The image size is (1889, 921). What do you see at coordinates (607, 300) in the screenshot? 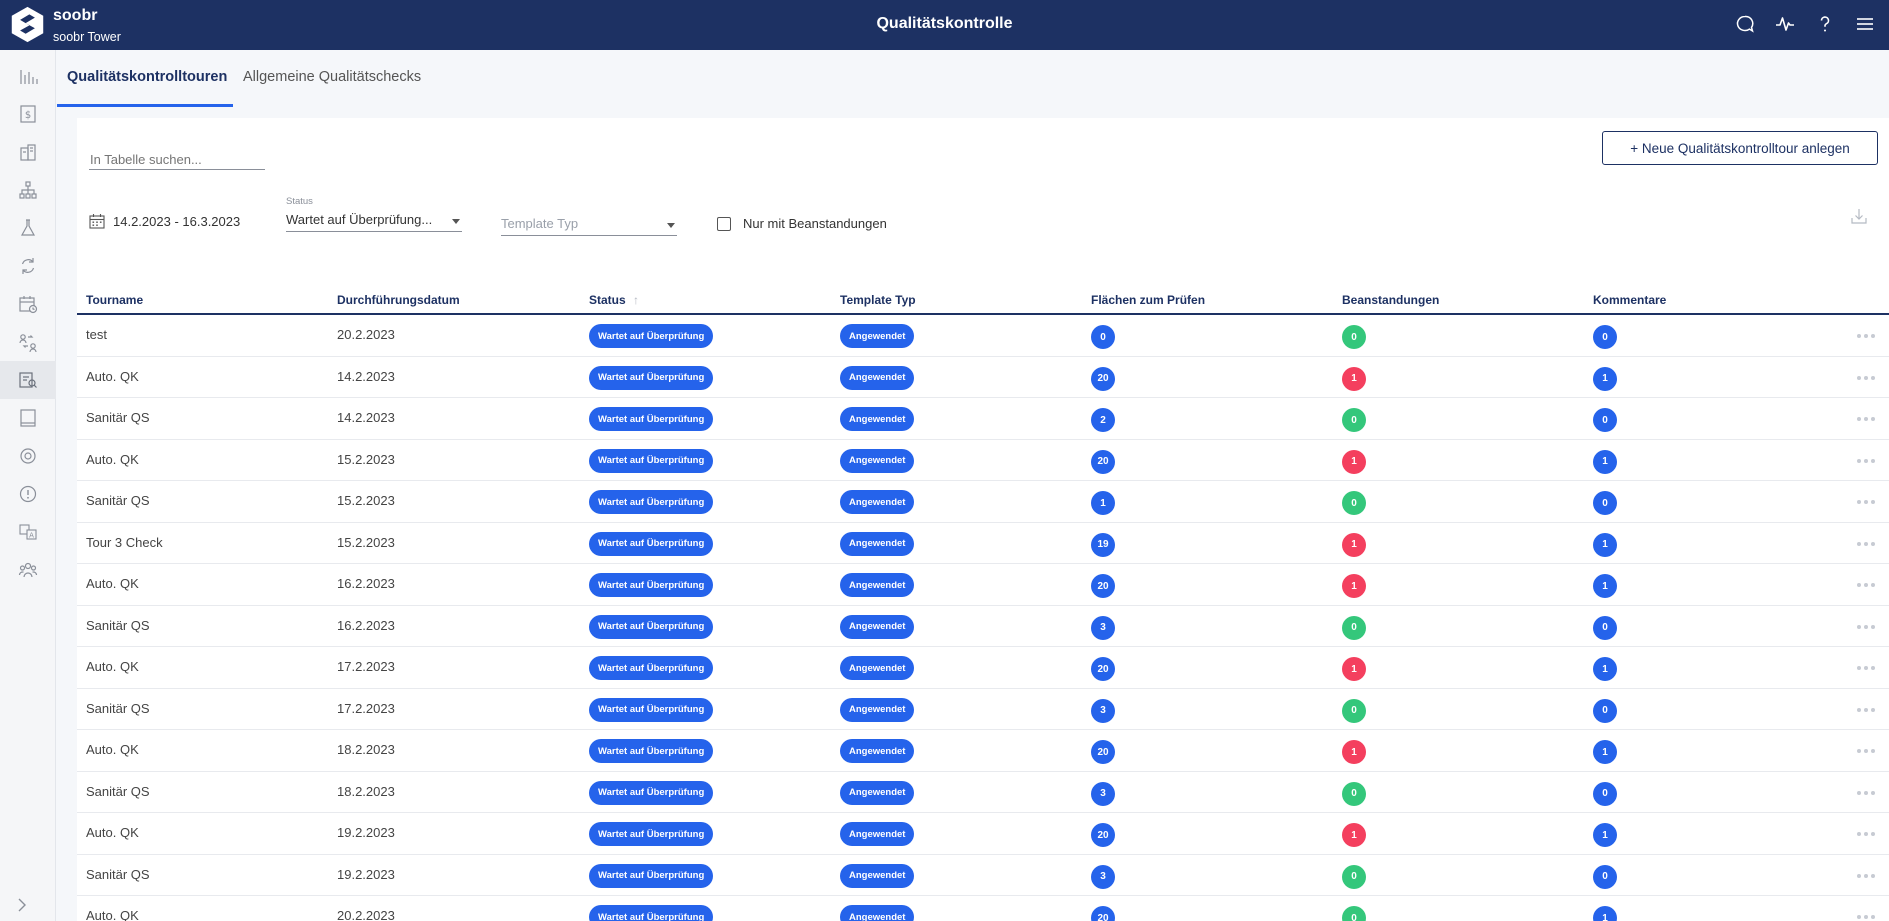
I see `column-header-status-label: Status` at bounding box center [607, 300].